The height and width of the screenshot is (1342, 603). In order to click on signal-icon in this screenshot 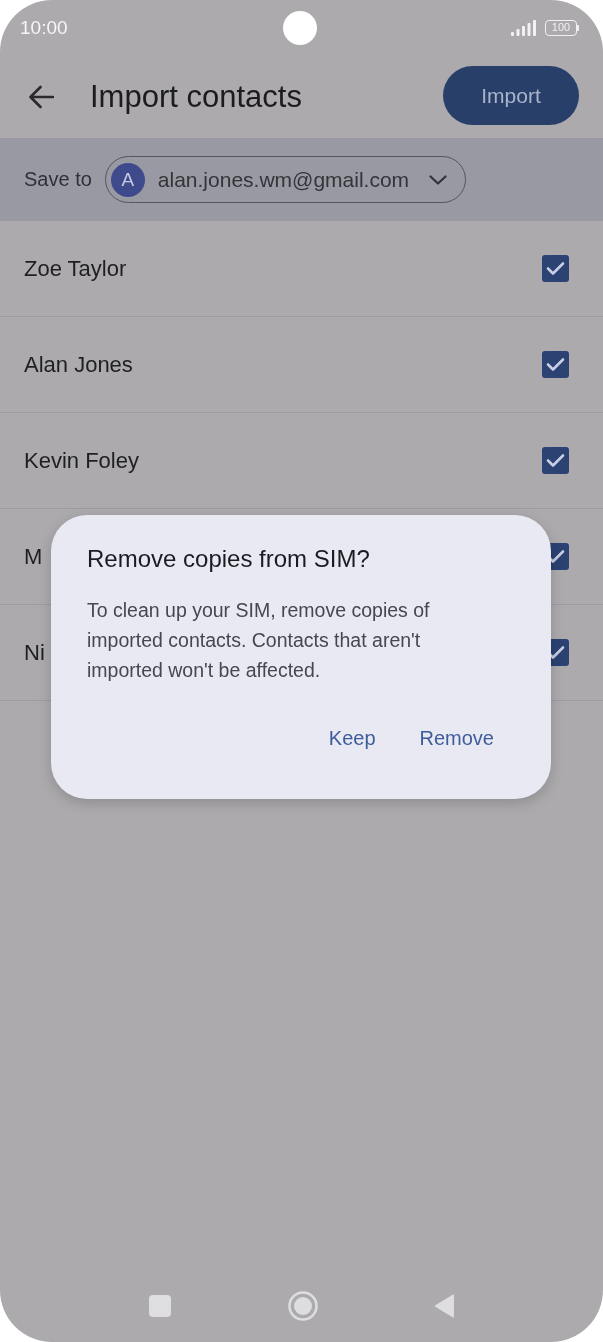, I will do `click(524, 27)`.